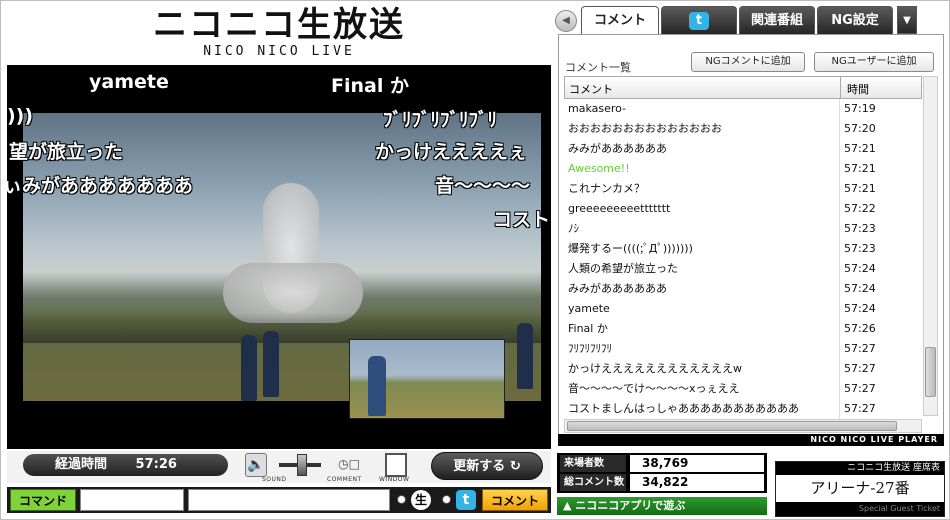  What do you see at coordinates (930, 246) in the screenshot?
I see `vertical-scrollbar` at bounding box center [930, 246].